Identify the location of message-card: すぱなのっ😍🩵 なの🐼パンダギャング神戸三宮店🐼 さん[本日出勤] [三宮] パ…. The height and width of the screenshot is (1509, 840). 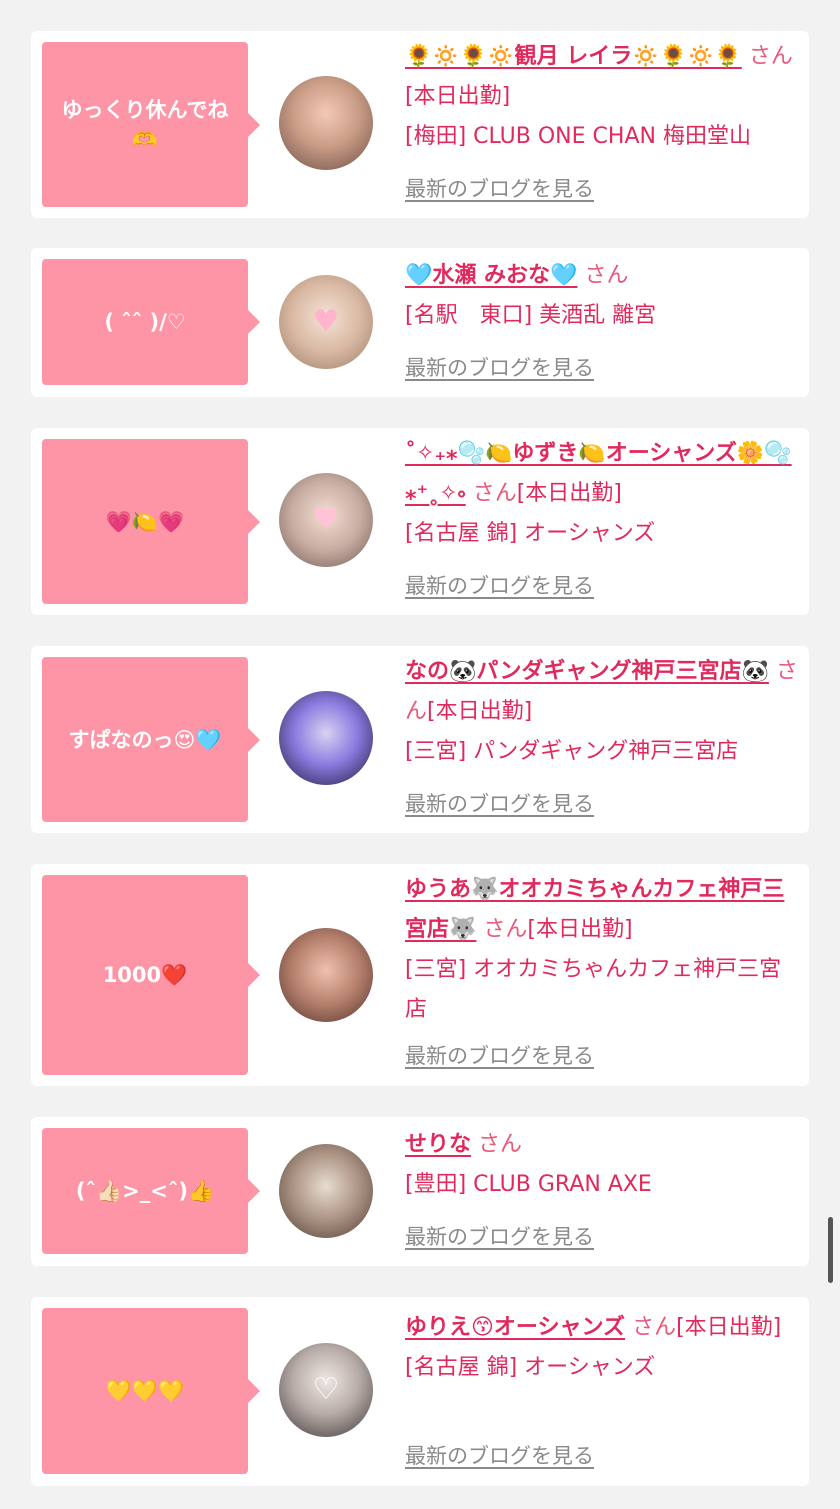
(420, 739).